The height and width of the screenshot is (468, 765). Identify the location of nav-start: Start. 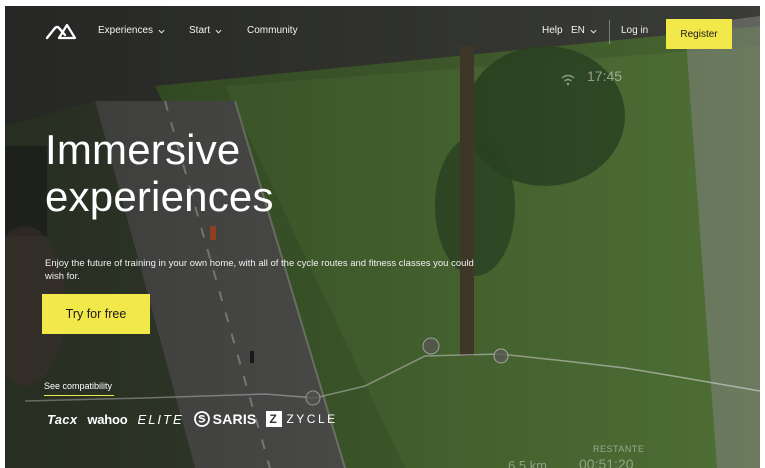
(205, 31).